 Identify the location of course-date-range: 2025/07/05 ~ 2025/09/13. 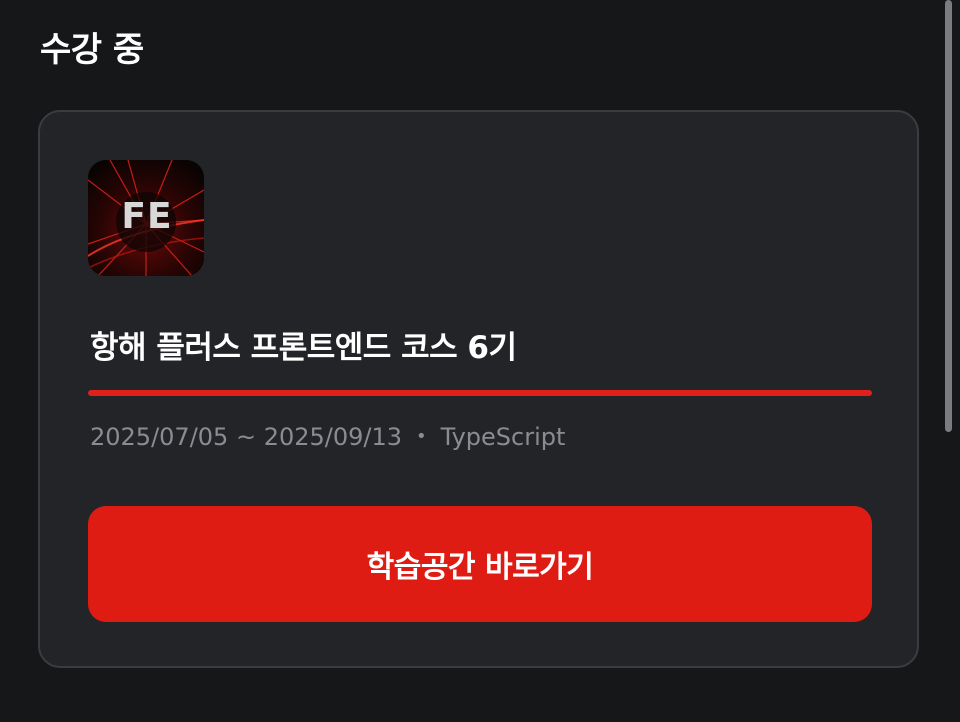
(246, 437).